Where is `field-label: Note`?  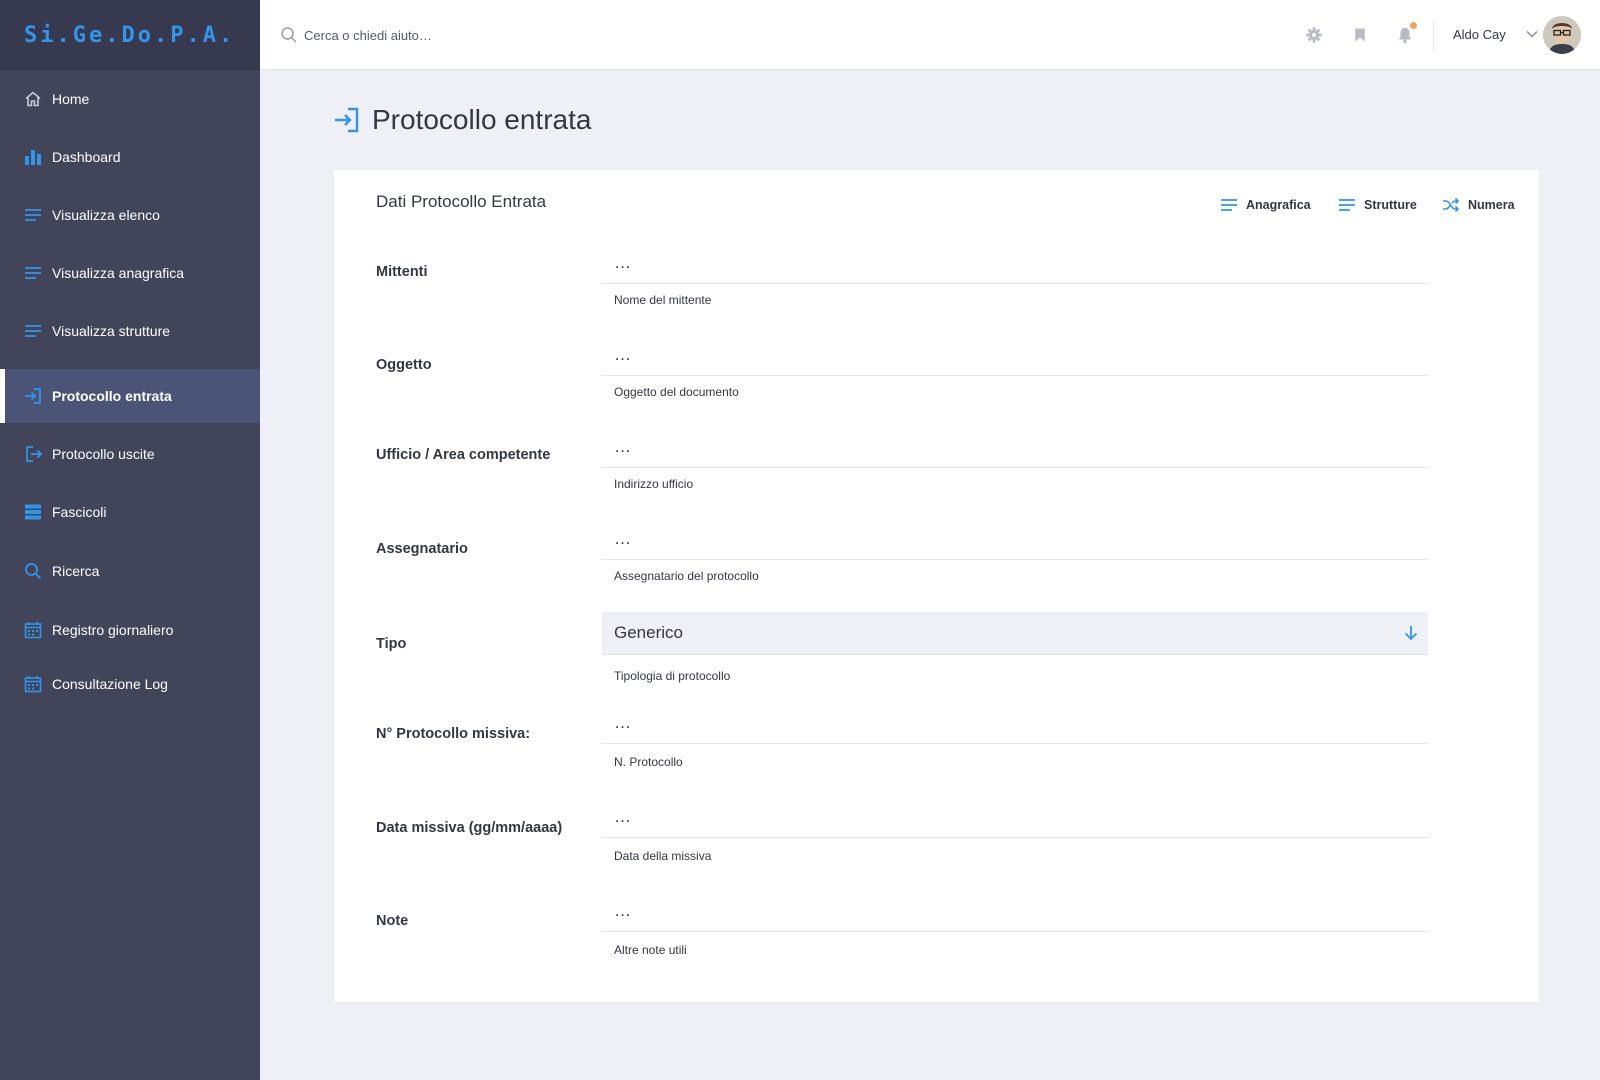
field-label: Note is located at coordinates (392, 921).